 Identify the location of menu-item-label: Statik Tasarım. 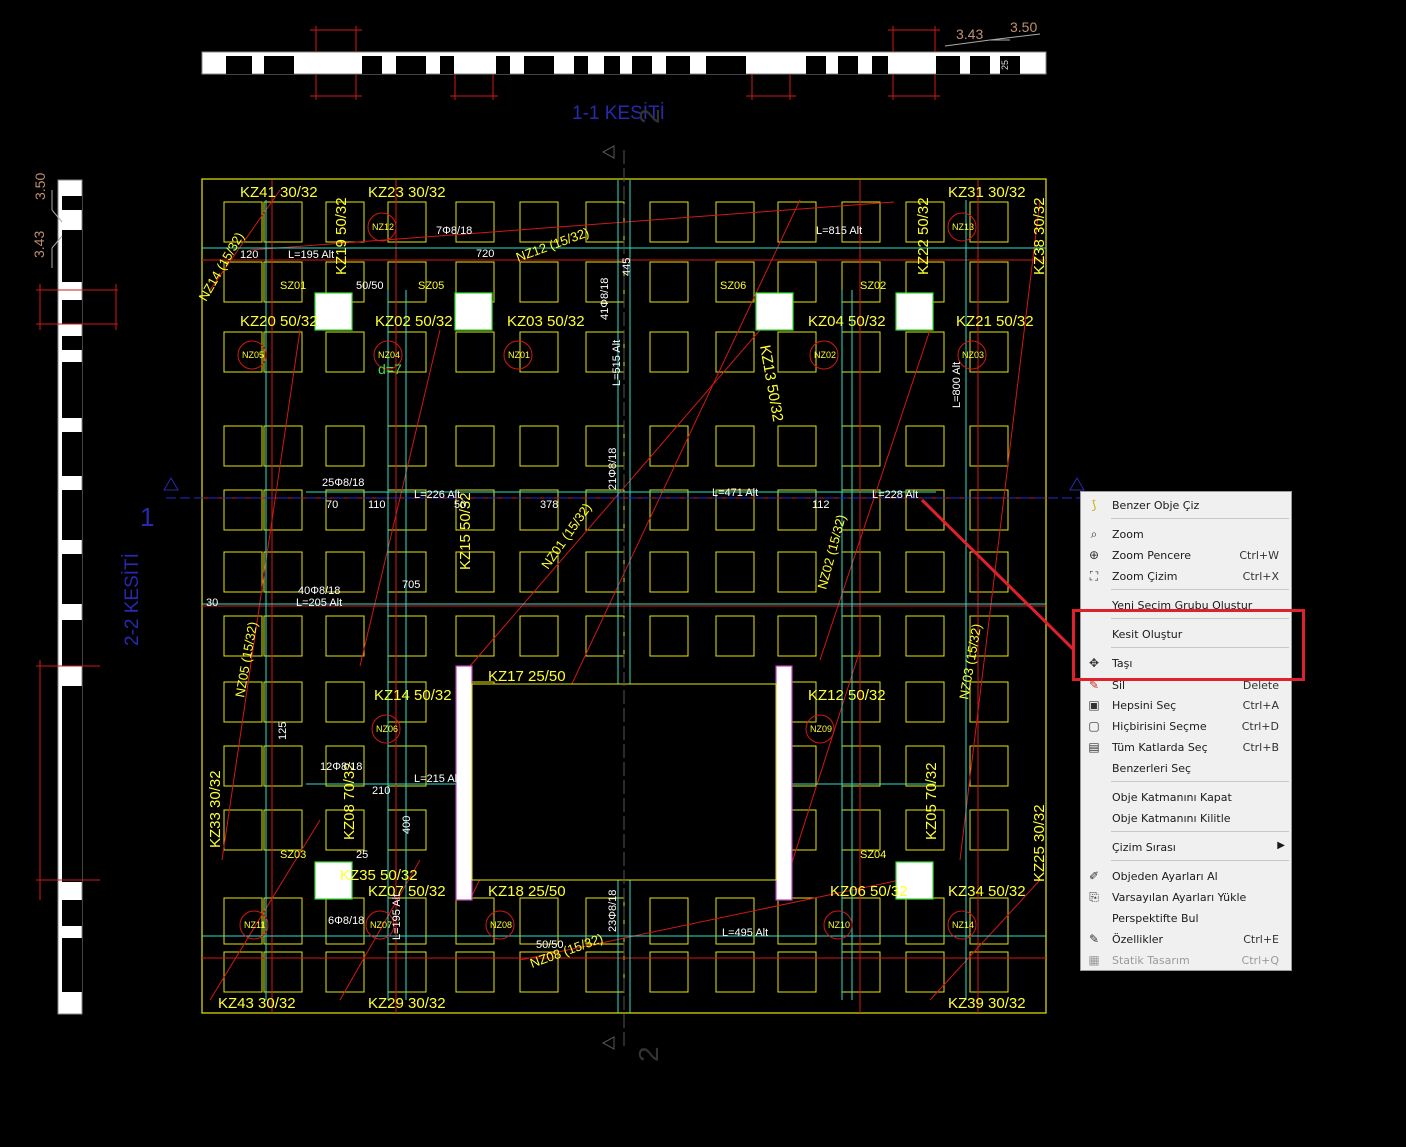
(1151, 960).